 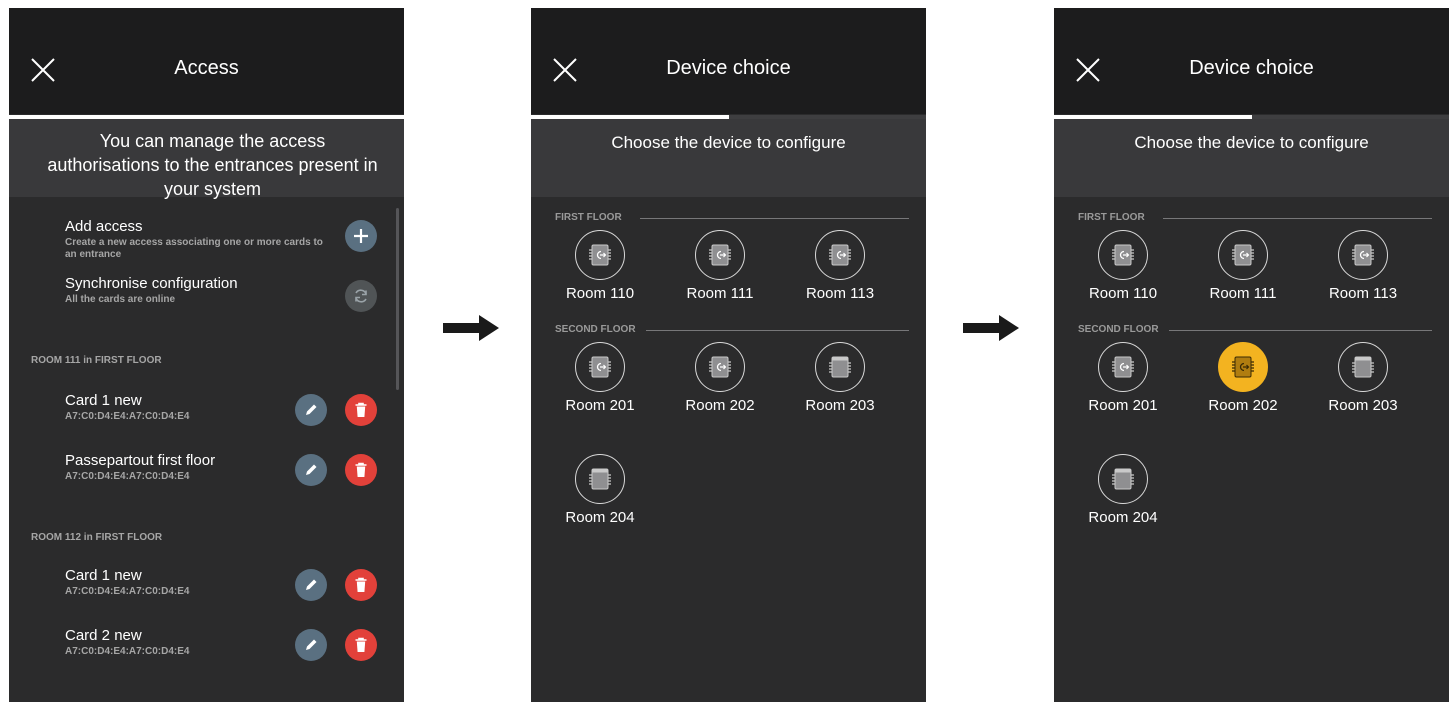 What do you see at coordinates (1251, 68) in the screenshot?
I see `page-title: Device choice` at bounding box center [1251, 68].